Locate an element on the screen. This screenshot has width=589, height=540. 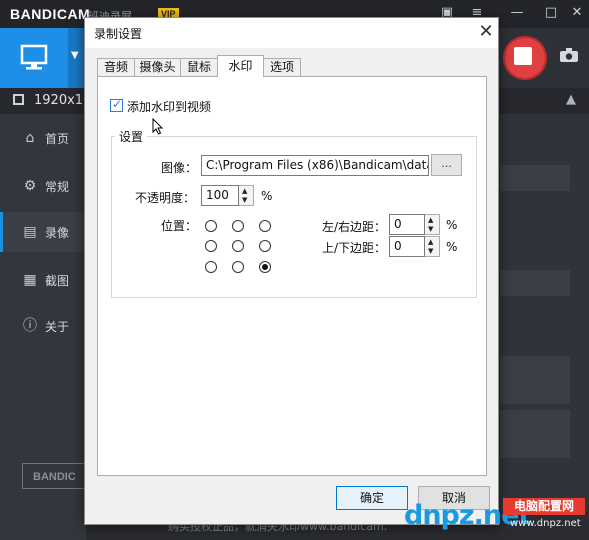
tab-mouse: 鼠标 is located at coordinates (199, 67).